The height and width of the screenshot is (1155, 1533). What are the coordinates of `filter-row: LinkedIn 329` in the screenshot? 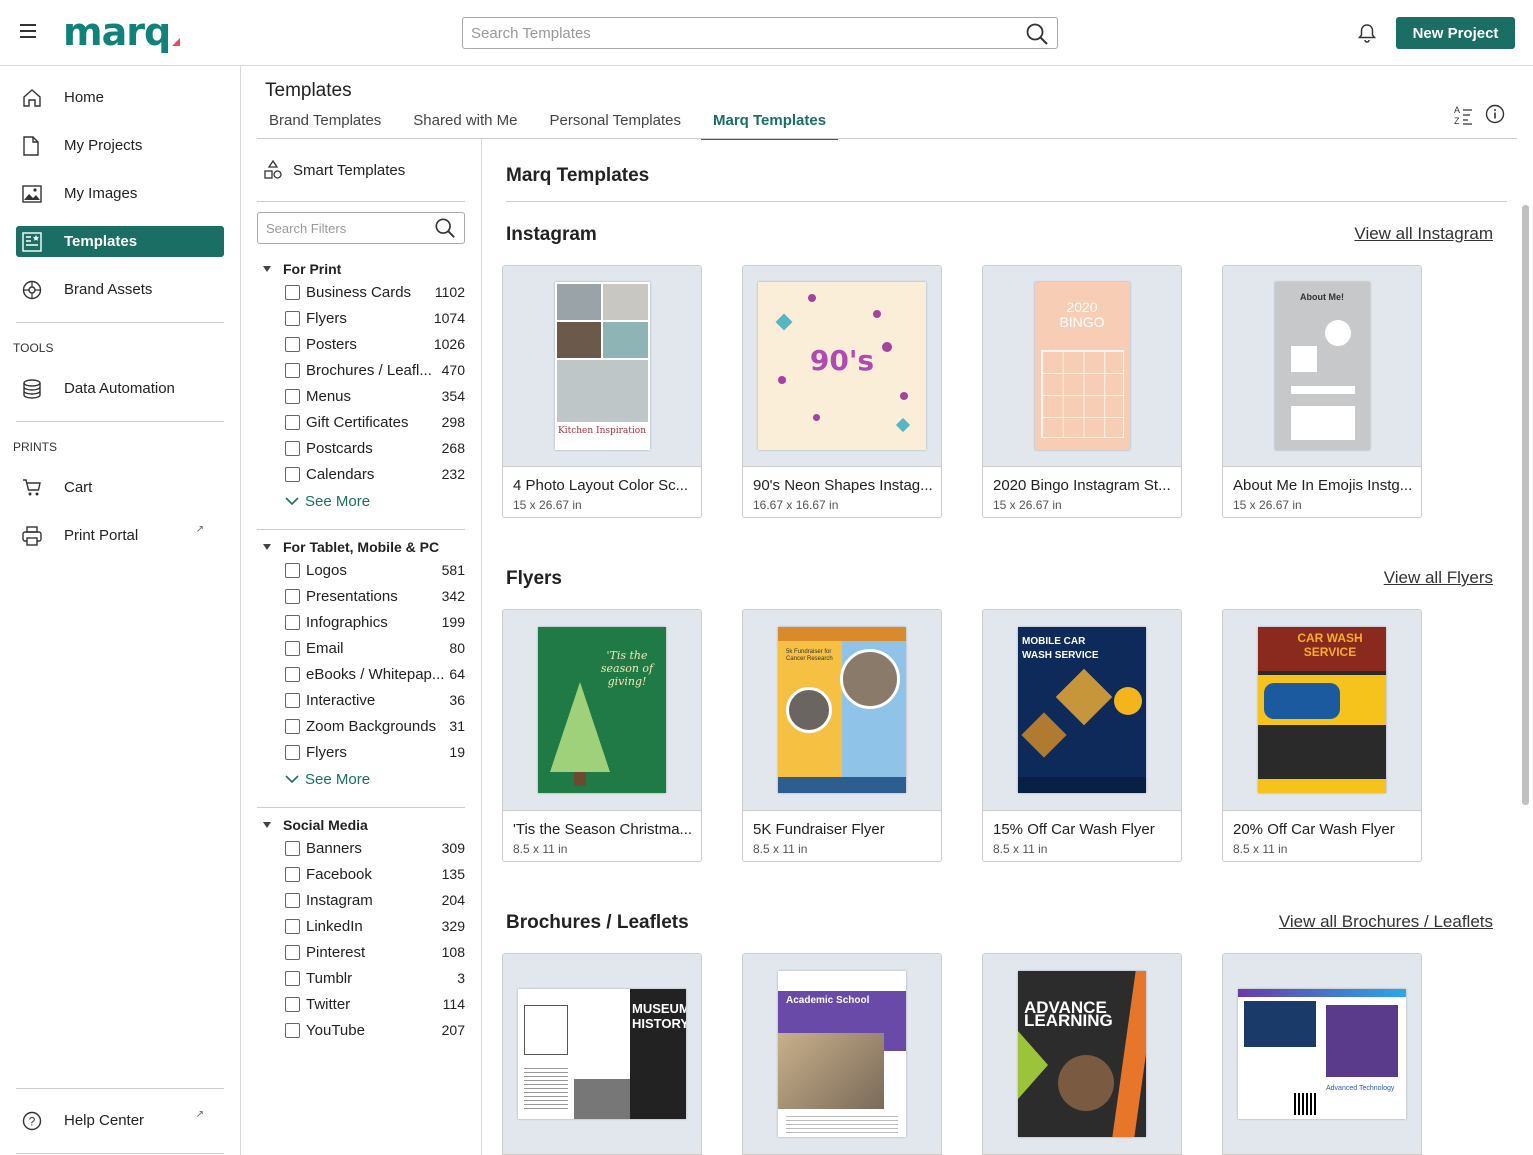 It's located at (364, 926).